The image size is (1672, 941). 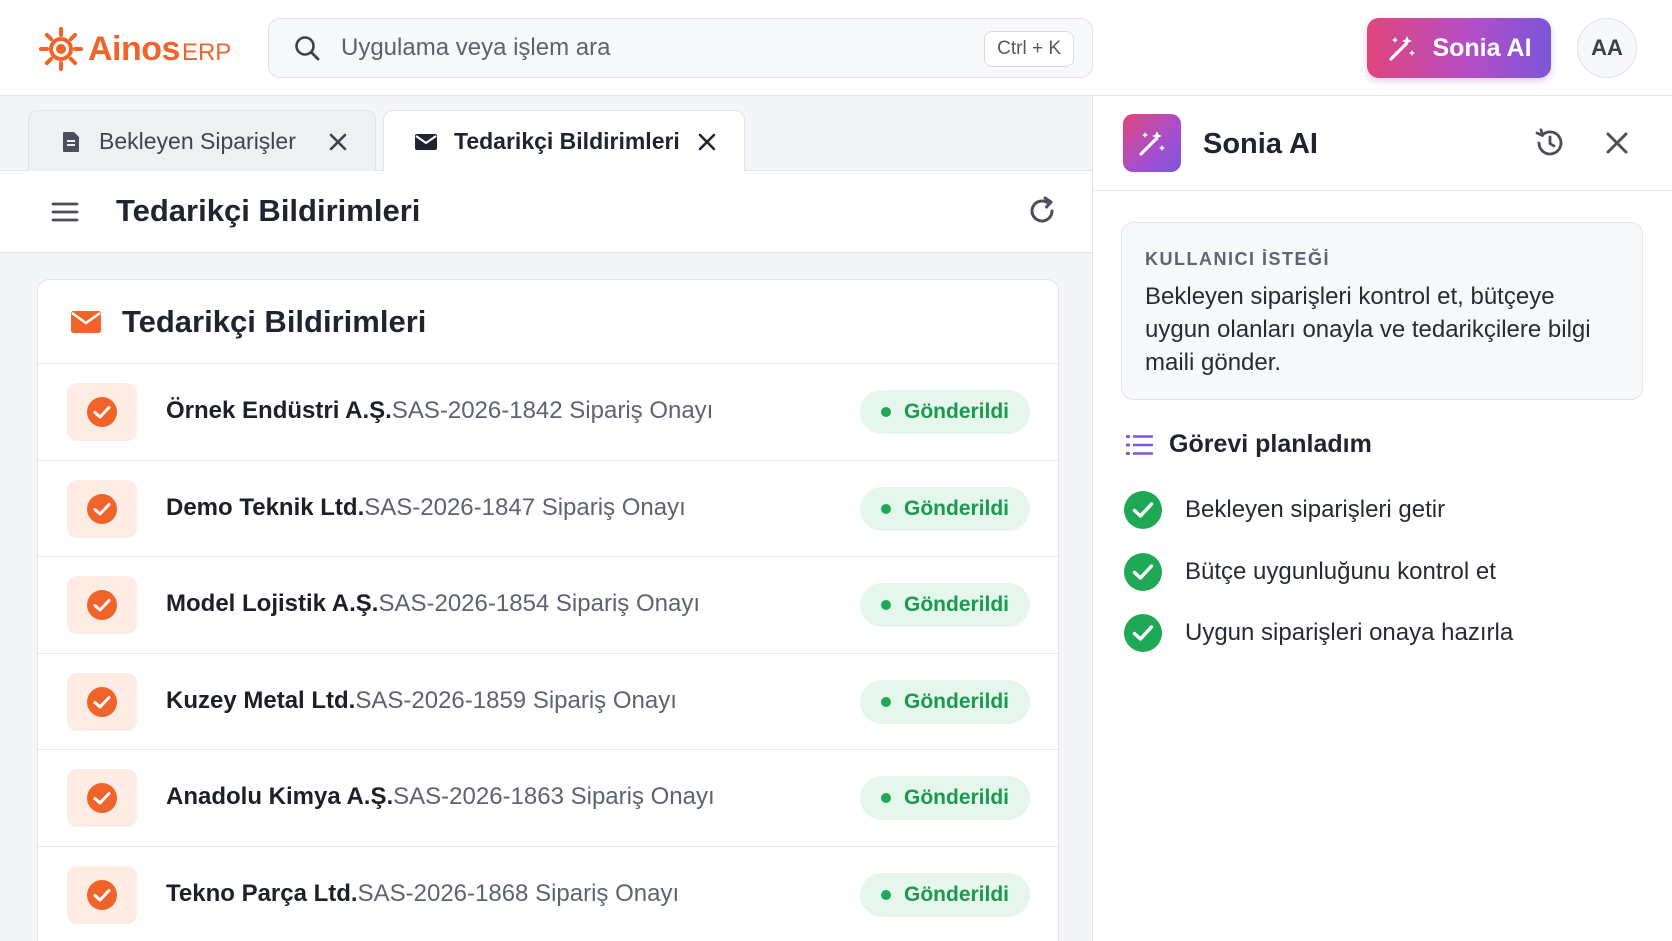 I want to click on card-header: Tedarikçi Bildirimleri, so click(x=548, y=322).